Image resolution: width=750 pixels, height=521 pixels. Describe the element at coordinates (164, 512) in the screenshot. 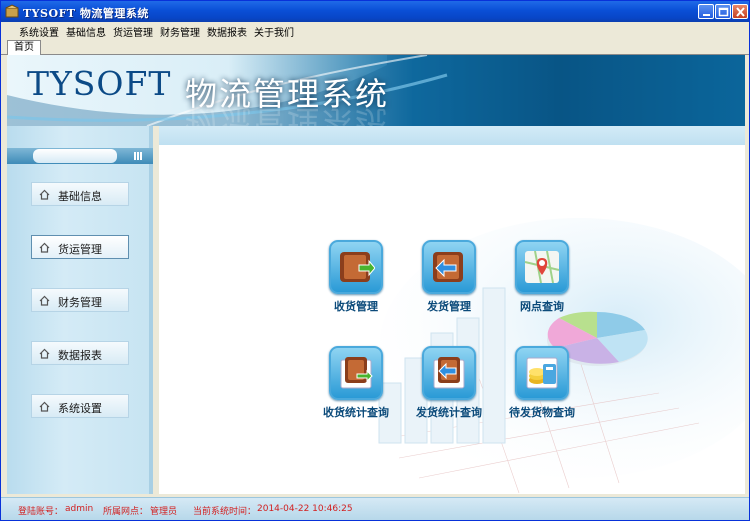

I see `branch-value: 管理员` at that location.